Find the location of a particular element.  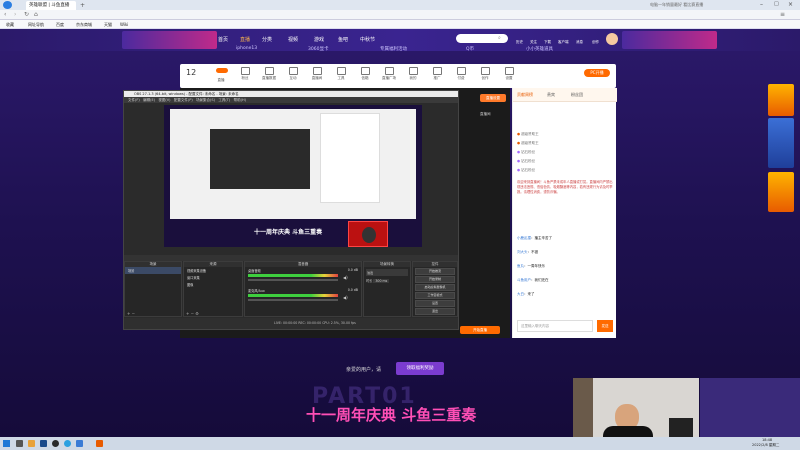

obs-menu-item: 编辑(E) is located at coordinates (149, 100).